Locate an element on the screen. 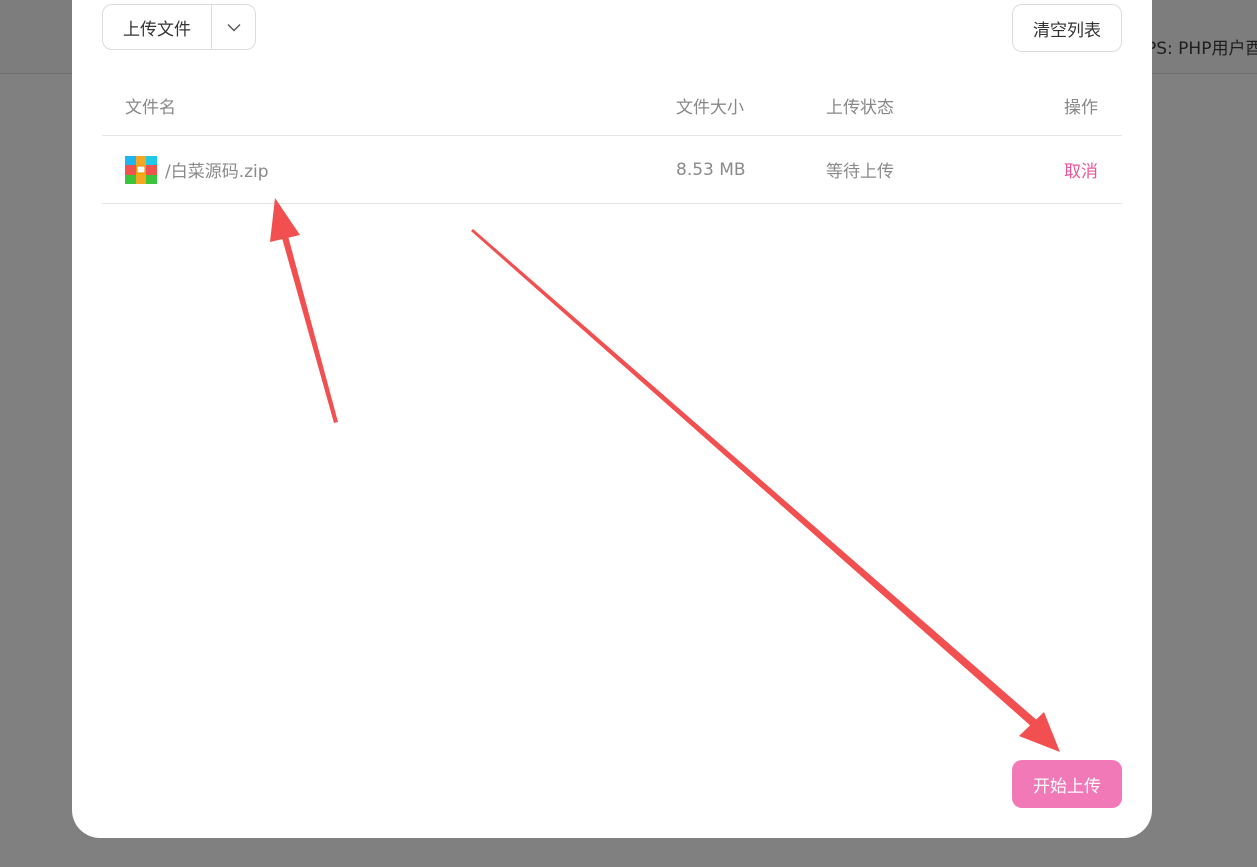  background-page-text: PS: PHP用户酉 is located at coordinates (1201, 49).